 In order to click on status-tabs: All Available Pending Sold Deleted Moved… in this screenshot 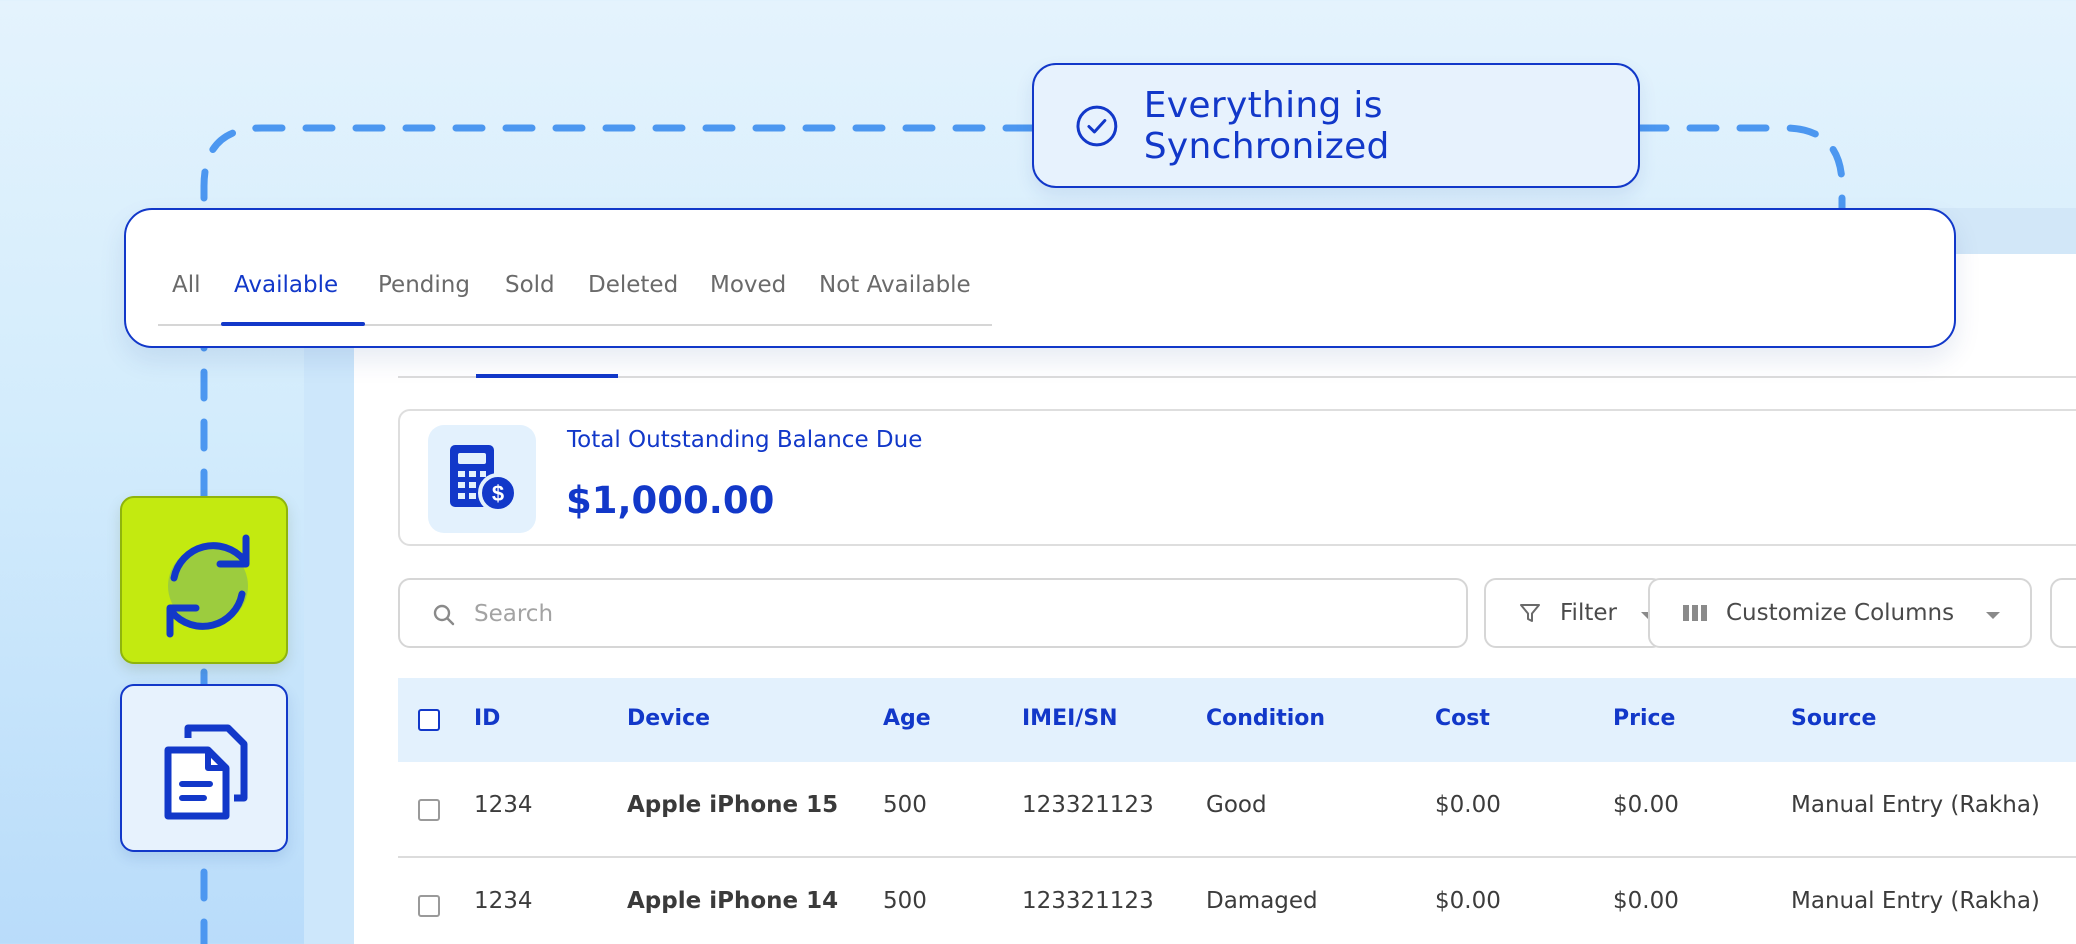, I will do `click(575, 296)`.